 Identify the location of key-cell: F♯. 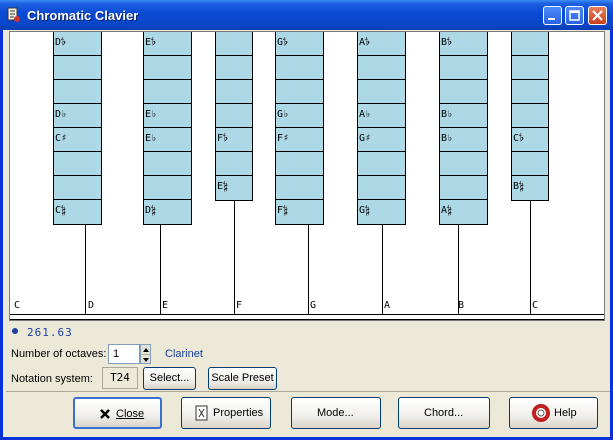
(299, 140).